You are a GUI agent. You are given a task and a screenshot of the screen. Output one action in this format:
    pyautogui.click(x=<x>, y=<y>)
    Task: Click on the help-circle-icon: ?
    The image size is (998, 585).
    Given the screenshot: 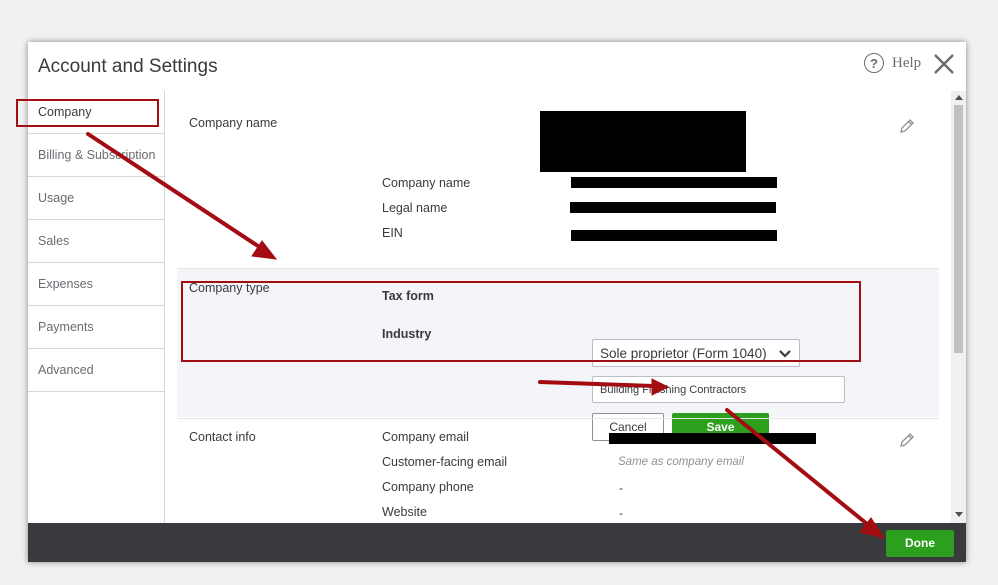 What is the action you would take?
    pyautogui.click(x=874, y=63)
    